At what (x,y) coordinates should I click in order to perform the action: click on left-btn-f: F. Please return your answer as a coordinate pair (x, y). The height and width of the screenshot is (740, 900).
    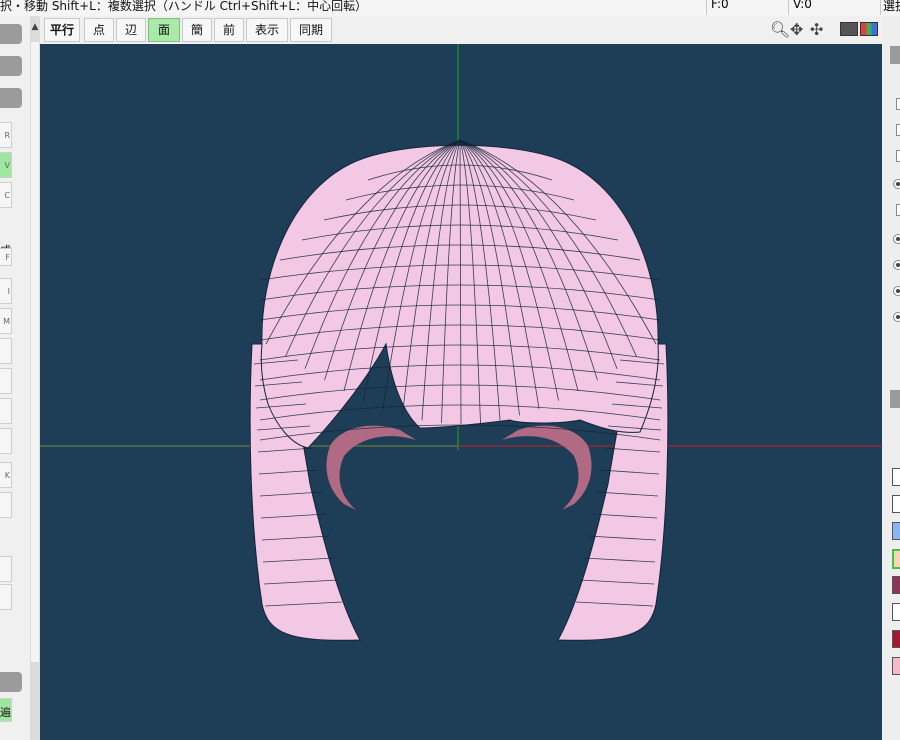
    Looking at the image, I should click on (6, 257).